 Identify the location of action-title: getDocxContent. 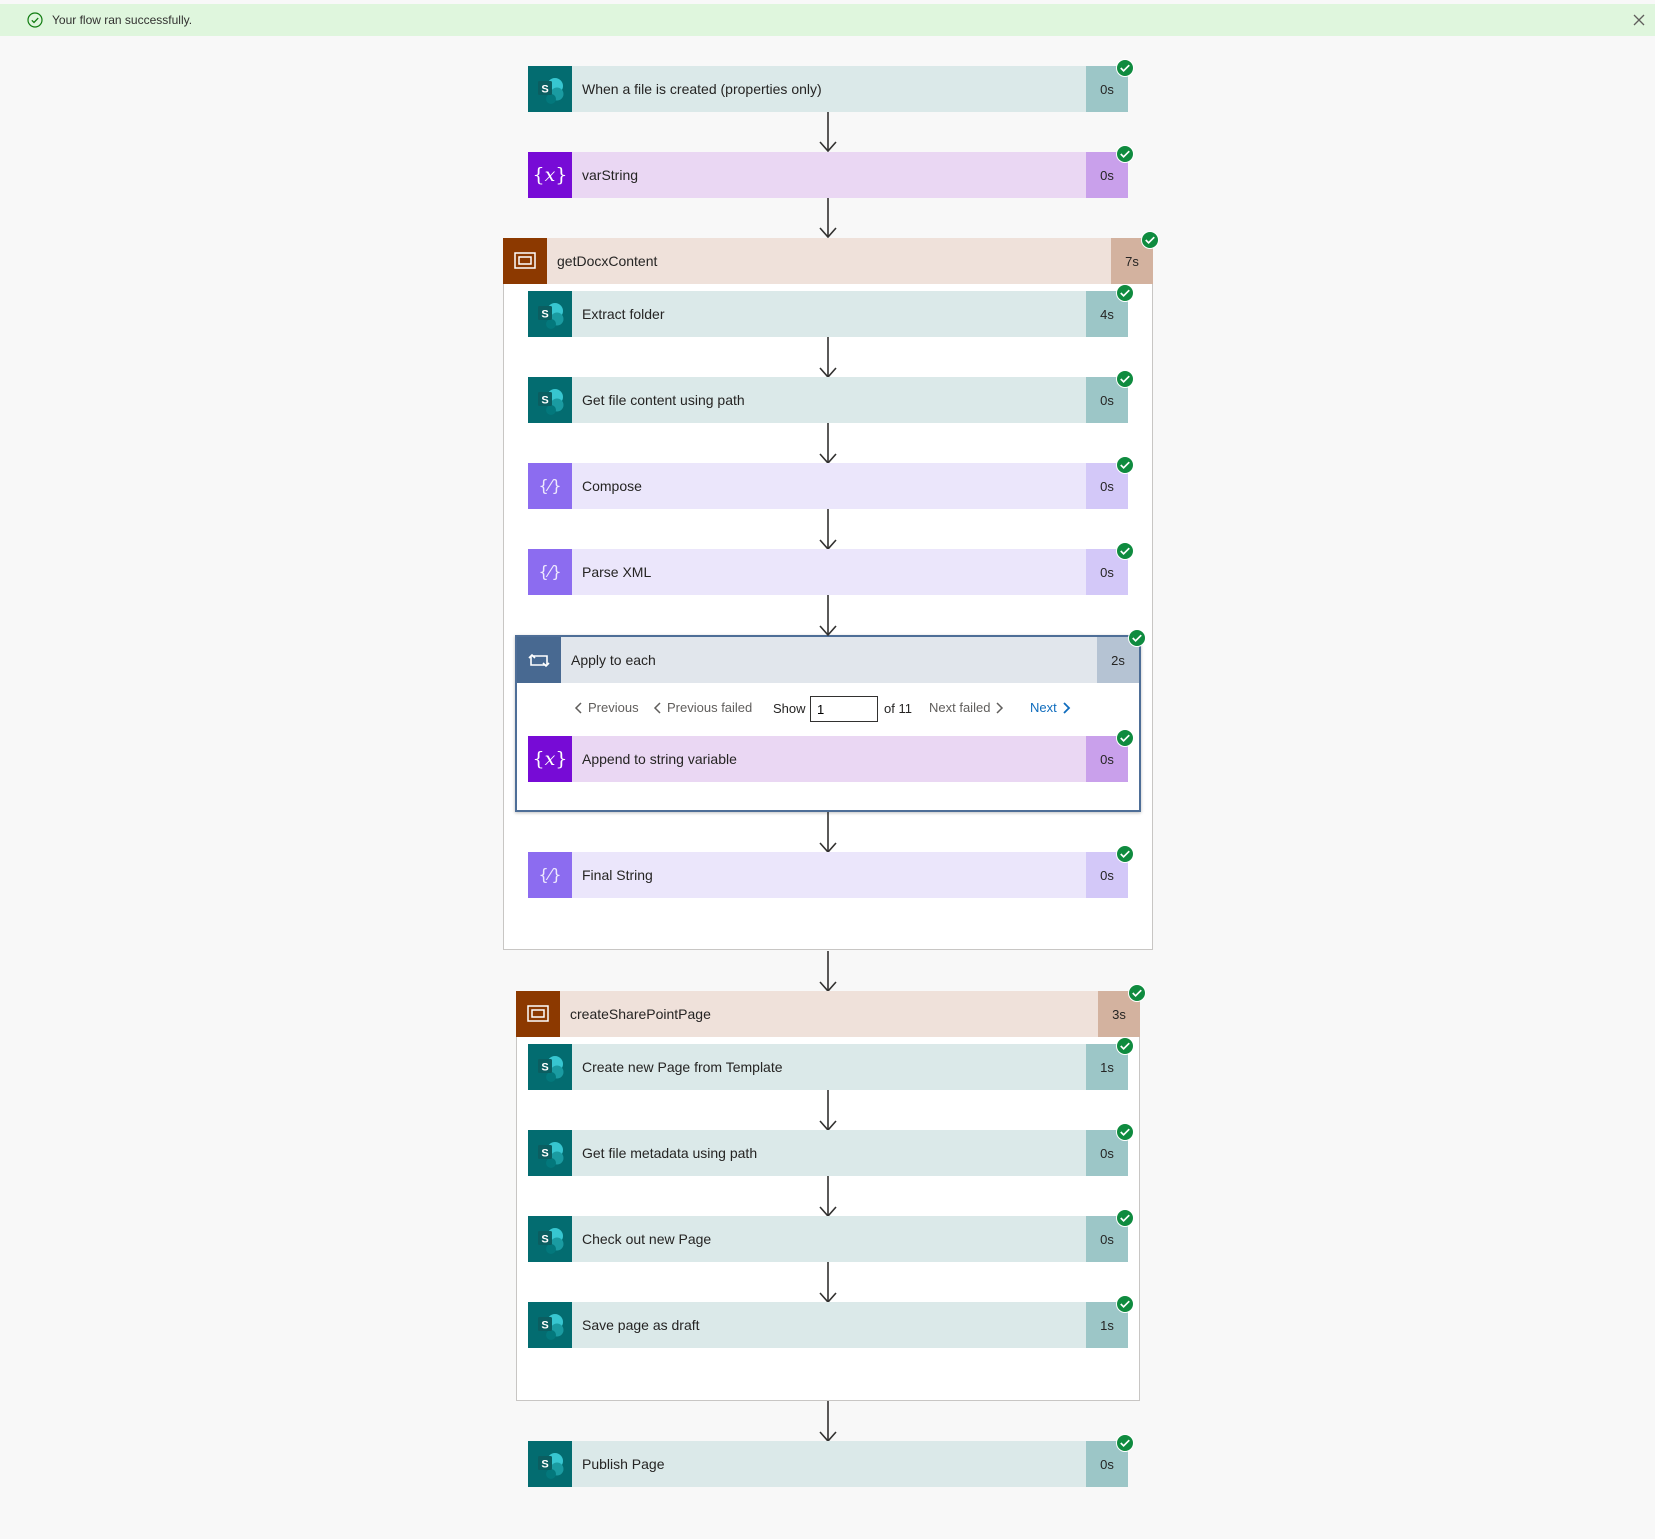
(607, 261).